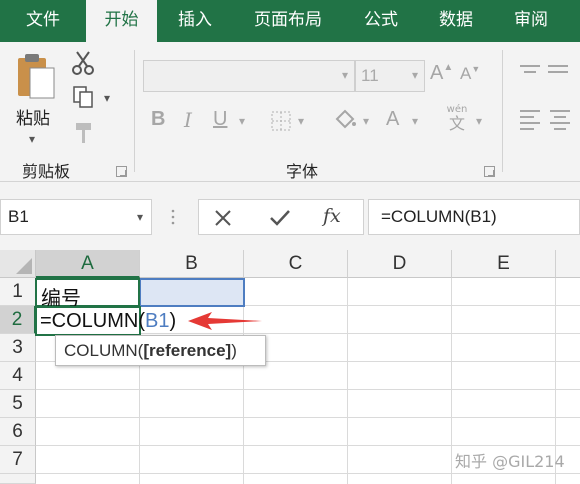 This screenshot has width=580, height=484. Describe the element at coordinates (195, 21) in the screenshot. I see `tab-insert: 插入` at that location.